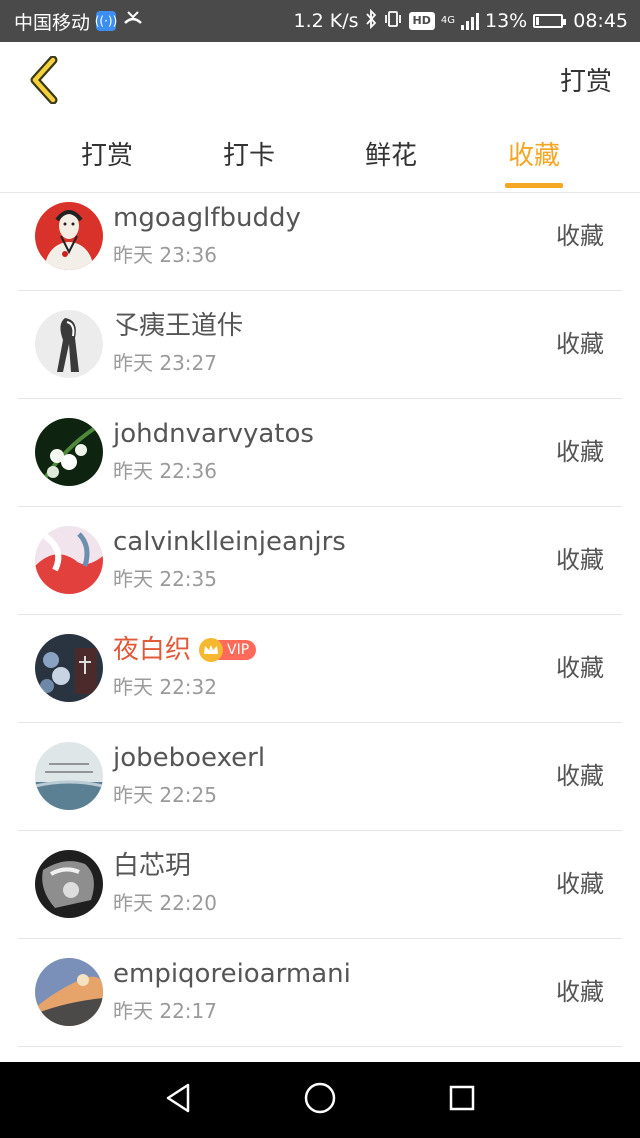  Describe the element at coordinates (213, 434) in the screenshot. I see `user-name: johdnvarvyatos` at that location.